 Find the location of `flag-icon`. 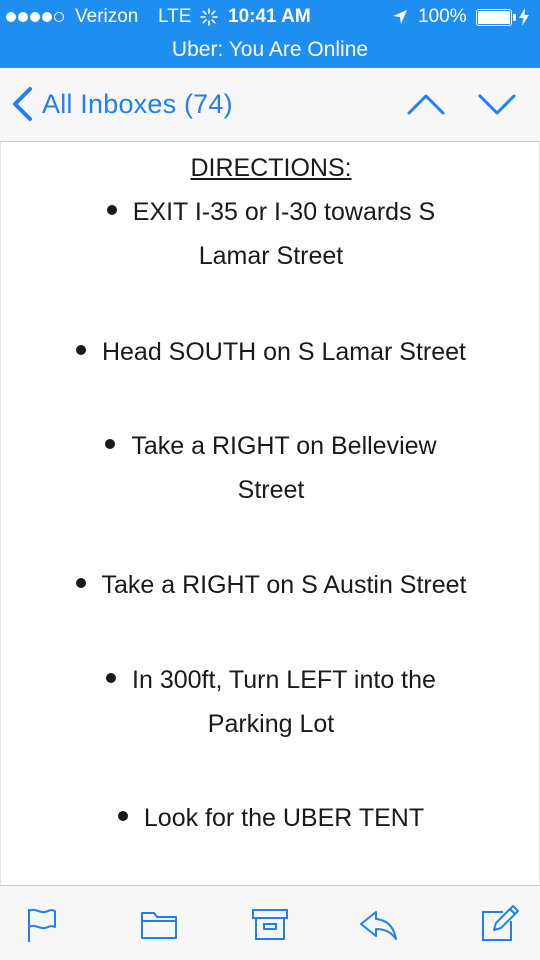

flag-icon is located at coordinates (42, 924).